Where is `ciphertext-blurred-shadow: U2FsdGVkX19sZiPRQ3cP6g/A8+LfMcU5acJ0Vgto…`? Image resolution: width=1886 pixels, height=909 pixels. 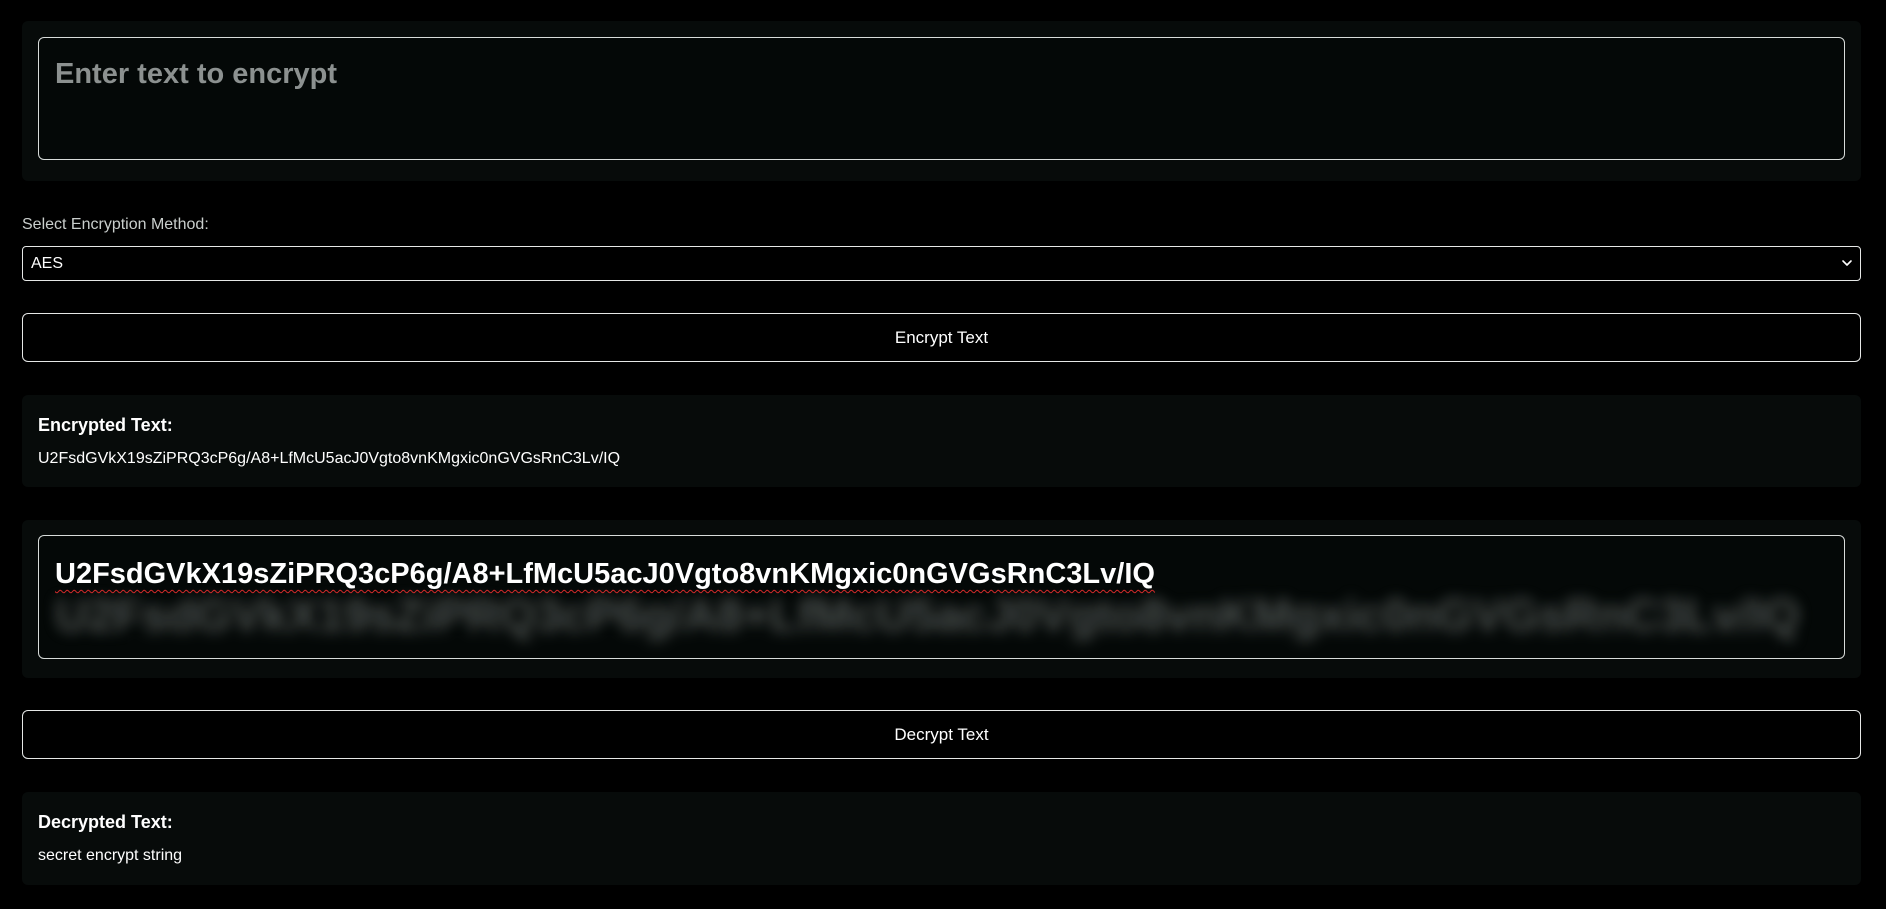 ciphertext-blurred-shadow: U2FsdGVkX19sZiPRQ3cP6g/A8+LfMcU5acJ0Vgto… is located at coordinates (927, 615).